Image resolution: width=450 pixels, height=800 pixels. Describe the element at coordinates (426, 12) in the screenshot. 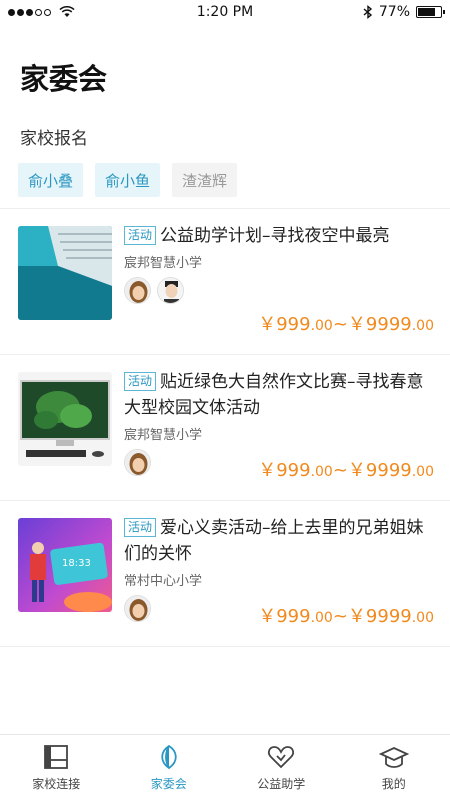

I see `battery-fill` at that location.